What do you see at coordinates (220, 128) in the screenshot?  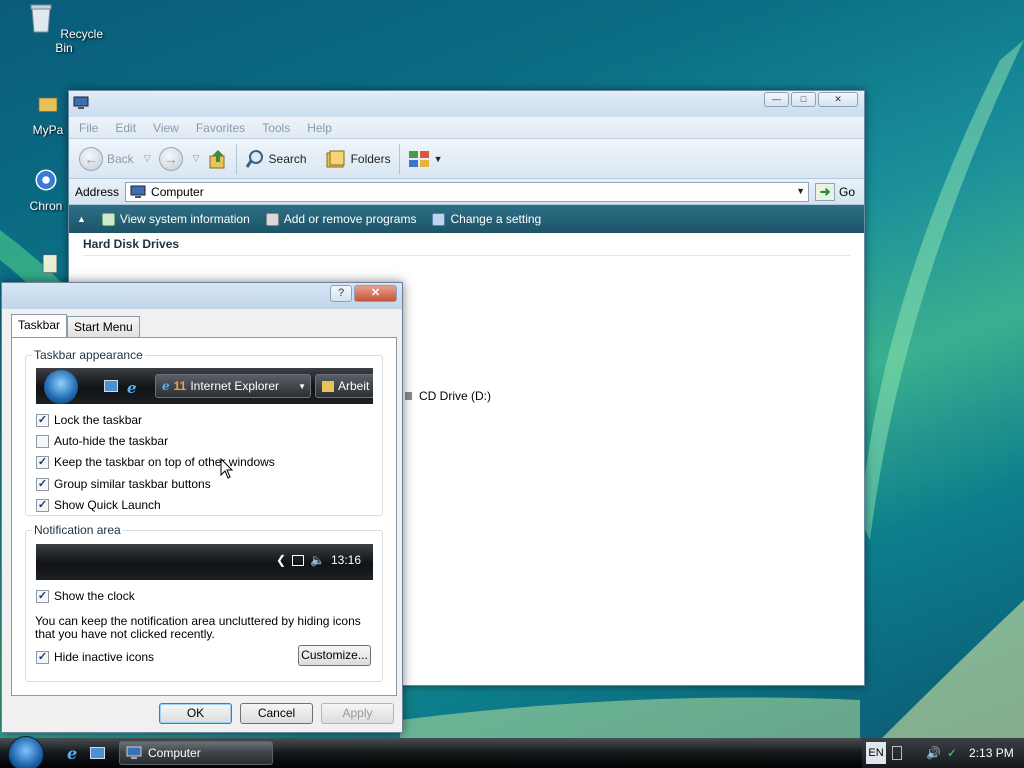 I see `menu-favorites: Favorites` at bounding box center [220, 128].